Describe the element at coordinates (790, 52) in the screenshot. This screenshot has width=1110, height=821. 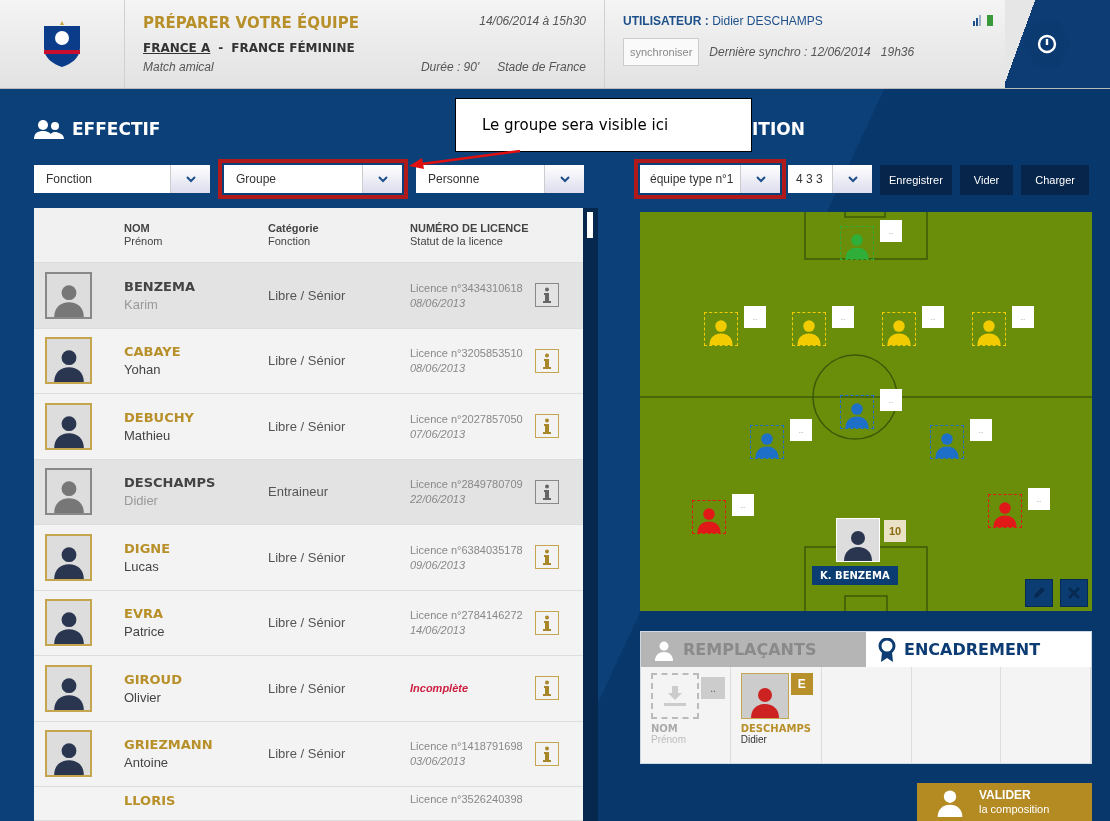
I see `last-sync-date: Dernière synchro : 12/06/2014` at that location.